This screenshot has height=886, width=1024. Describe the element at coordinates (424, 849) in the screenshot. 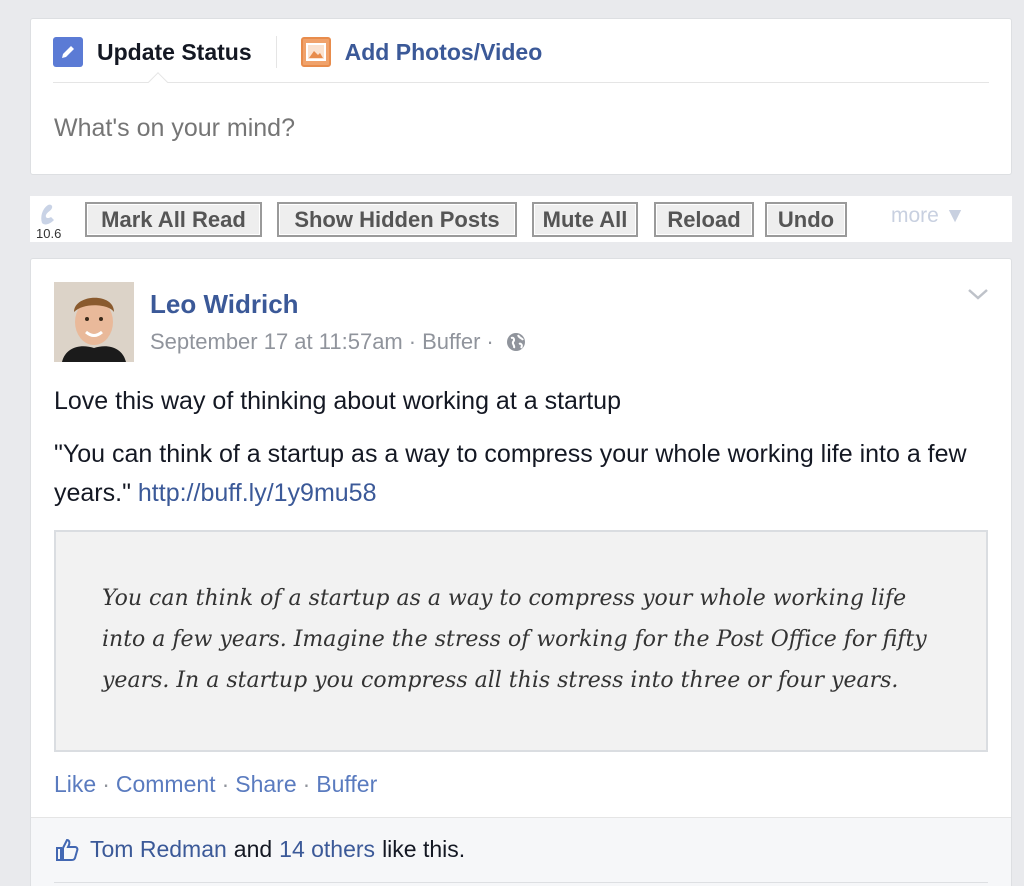

I see `likes-suffix: like this.` at that location.